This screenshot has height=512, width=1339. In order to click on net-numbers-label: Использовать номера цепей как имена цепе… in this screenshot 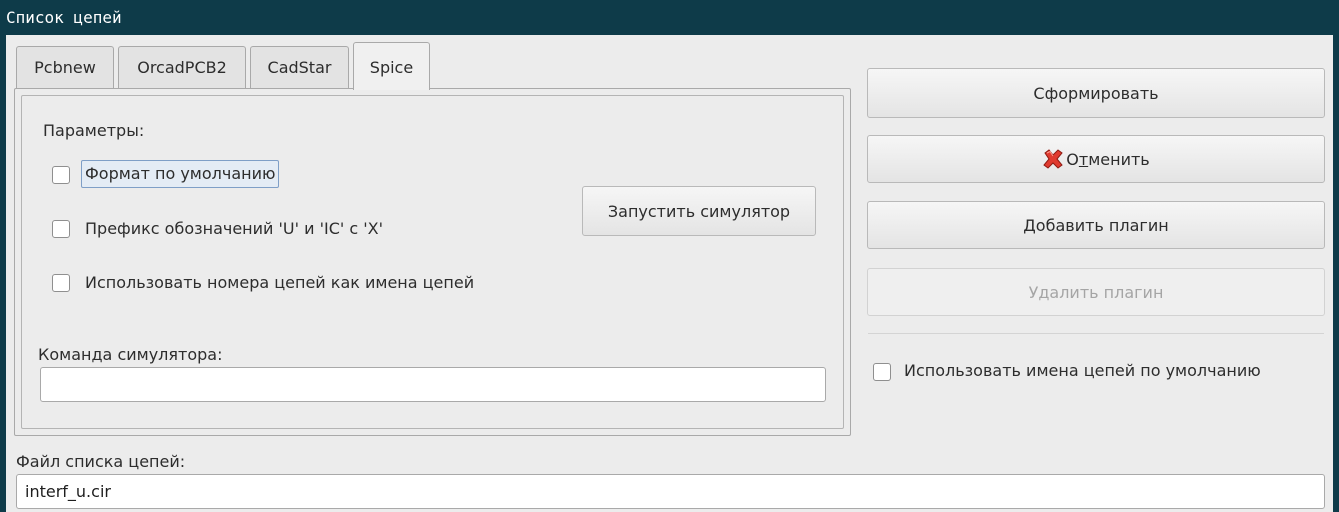, I will do `click(279, 282)`.